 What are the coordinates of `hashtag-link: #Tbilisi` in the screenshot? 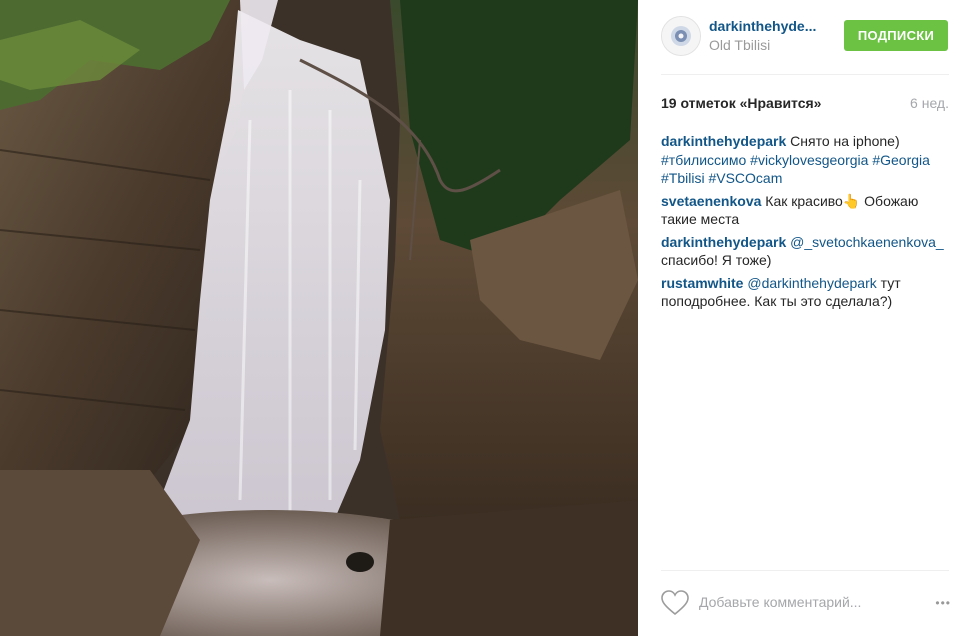 It's located at (683, 178).